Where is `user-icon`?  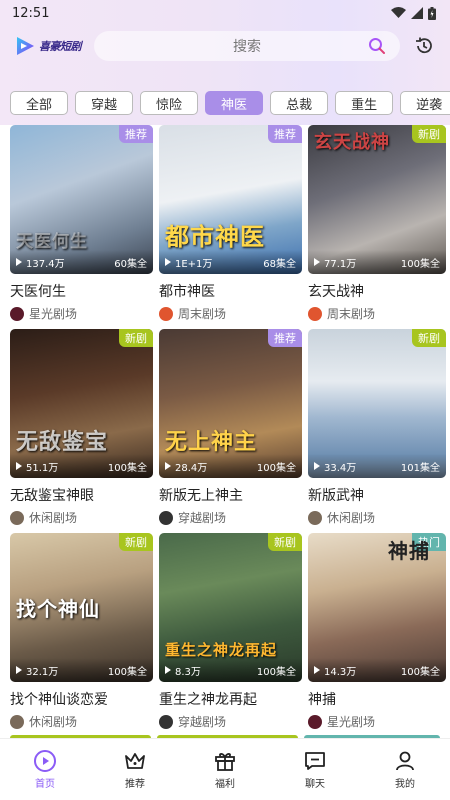
user-icon is located at coordinates (405, 761).